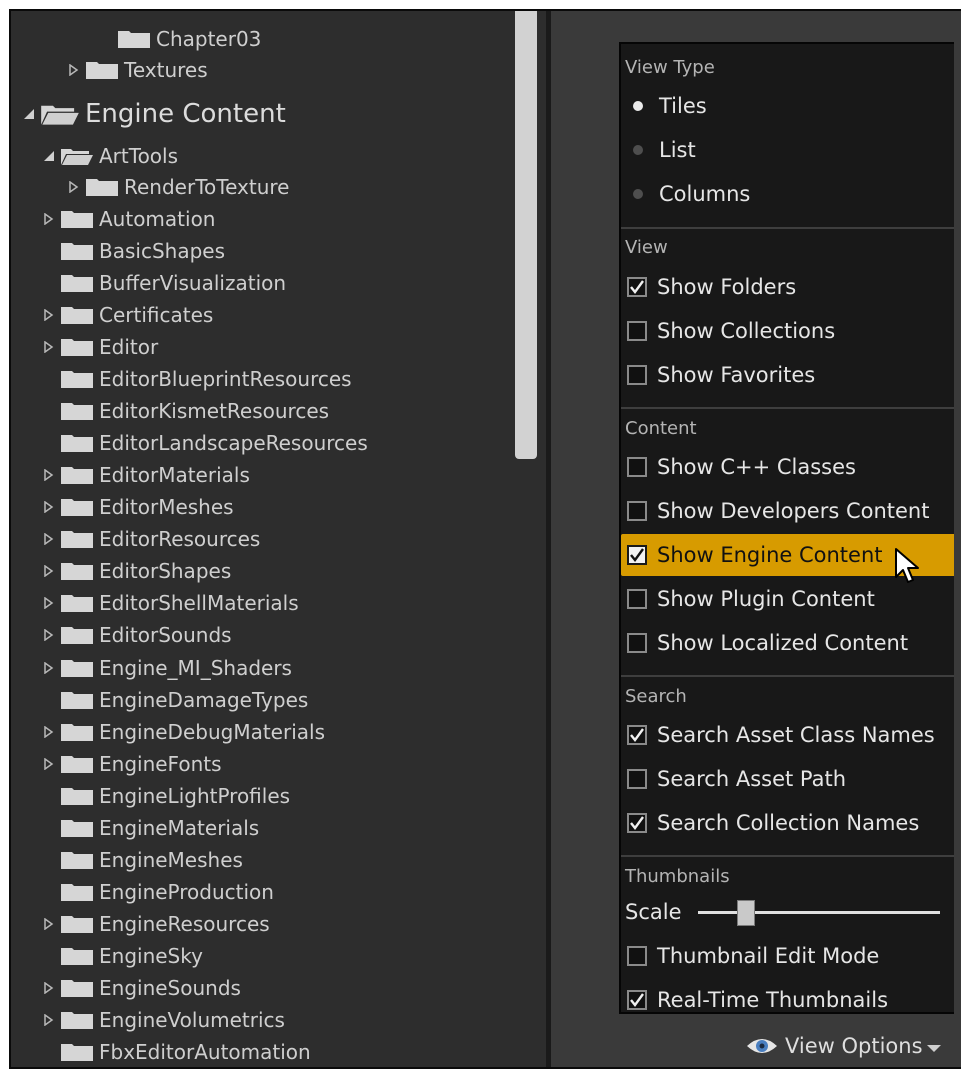 This screenshot has height=1077, width=961. Describe the element at coordinates (204, 443) in the screenshot. I see `tree-item: EditorLandscapeResources` at that location.